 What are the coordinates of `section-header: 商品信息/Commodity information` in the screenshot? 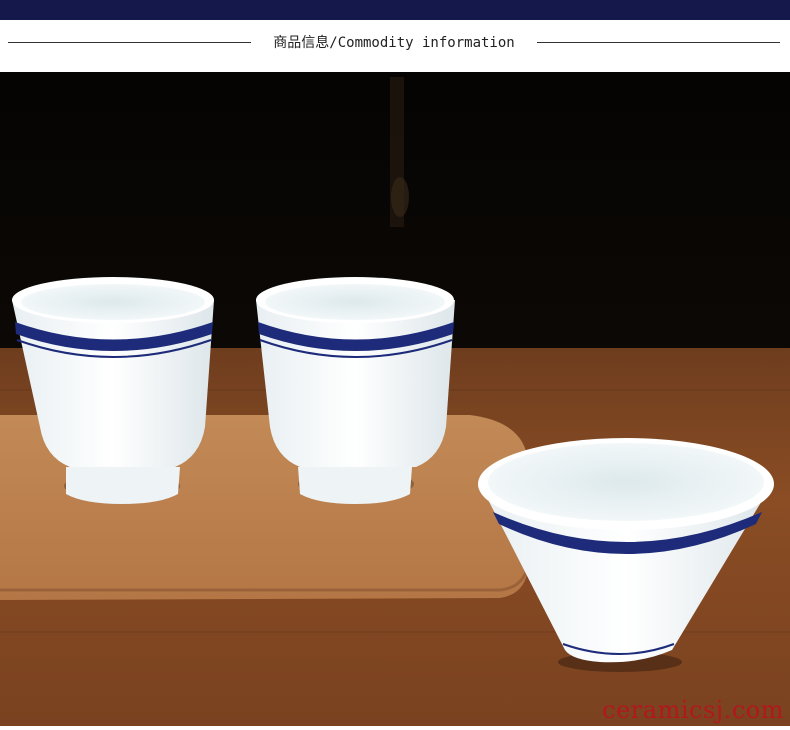 It's located at (395, 46).